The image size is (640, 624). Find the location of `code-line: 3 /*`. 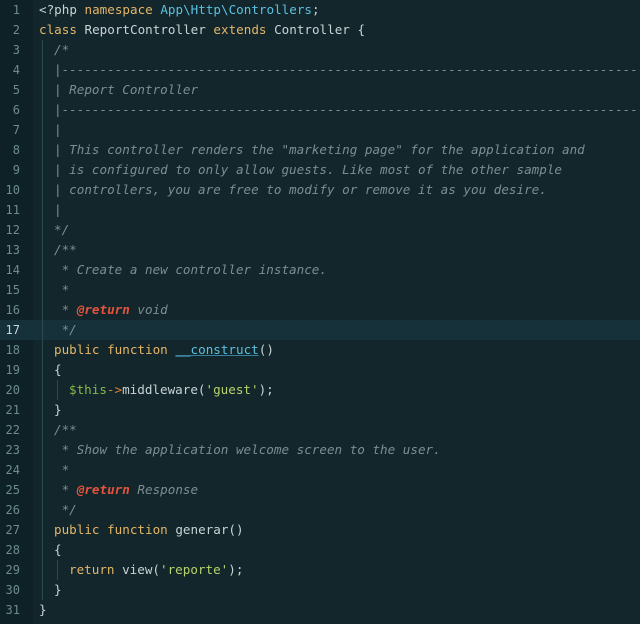

code-line: 3 /* is located at coordinates (320, 50).